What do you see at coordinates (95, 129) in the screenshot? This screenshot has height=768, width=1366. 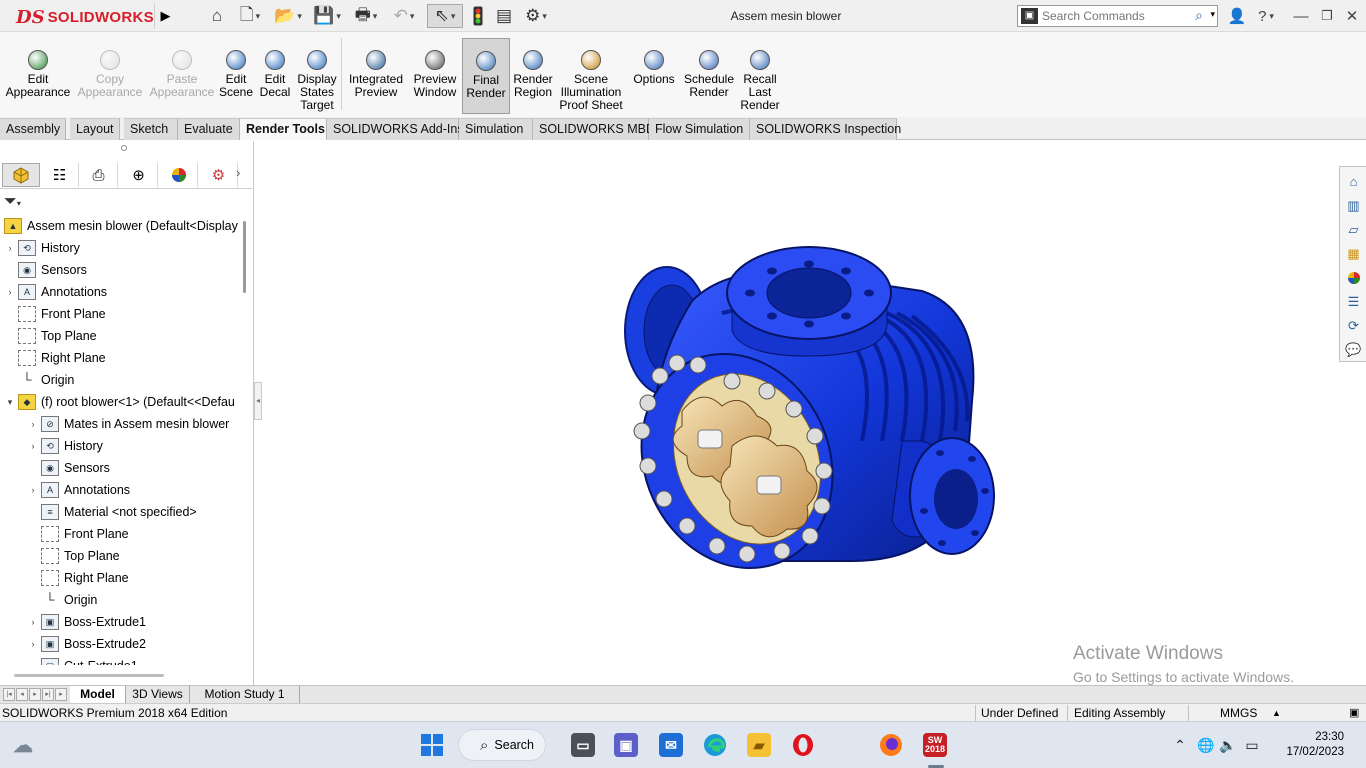 I see `command-tab-layout: Layout` at bounding box center [95, 129].